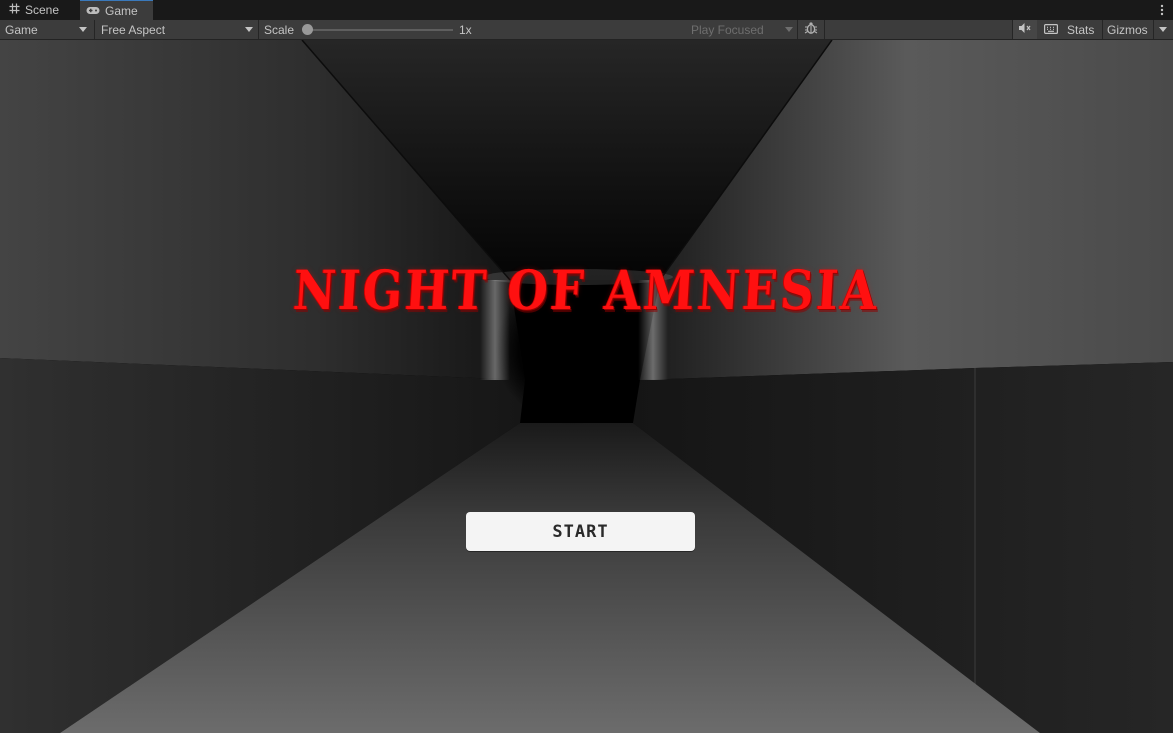  What do you see at coordinates (580, 531) in the screenshot?
I see `start-button: START` at bounding box center [580, 531].